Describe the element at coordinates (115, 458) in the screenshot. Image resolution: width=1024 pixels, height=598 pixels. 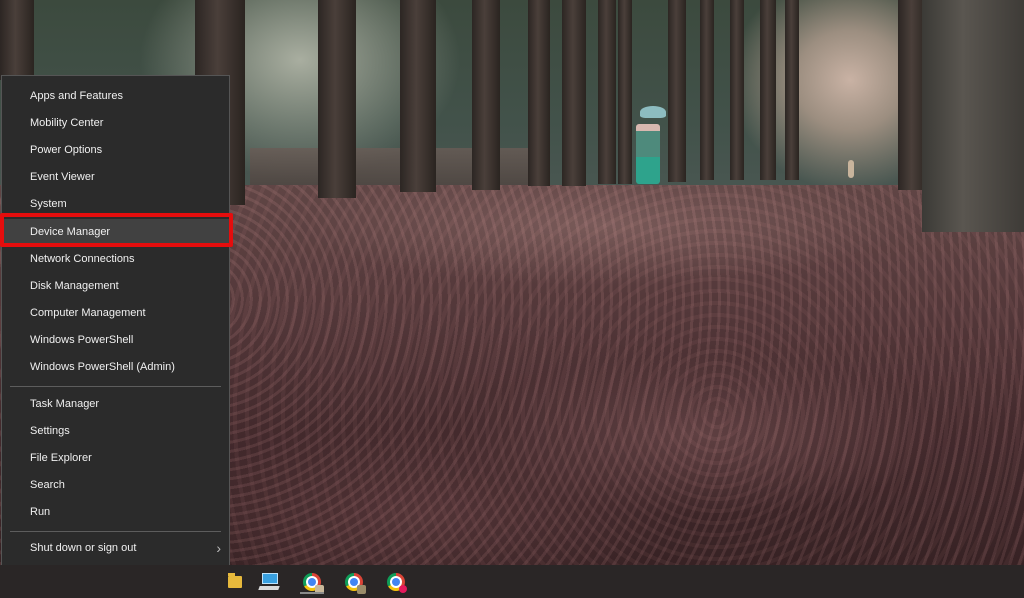
I see `menu-item-file-explorer: File Explorer` at that location.